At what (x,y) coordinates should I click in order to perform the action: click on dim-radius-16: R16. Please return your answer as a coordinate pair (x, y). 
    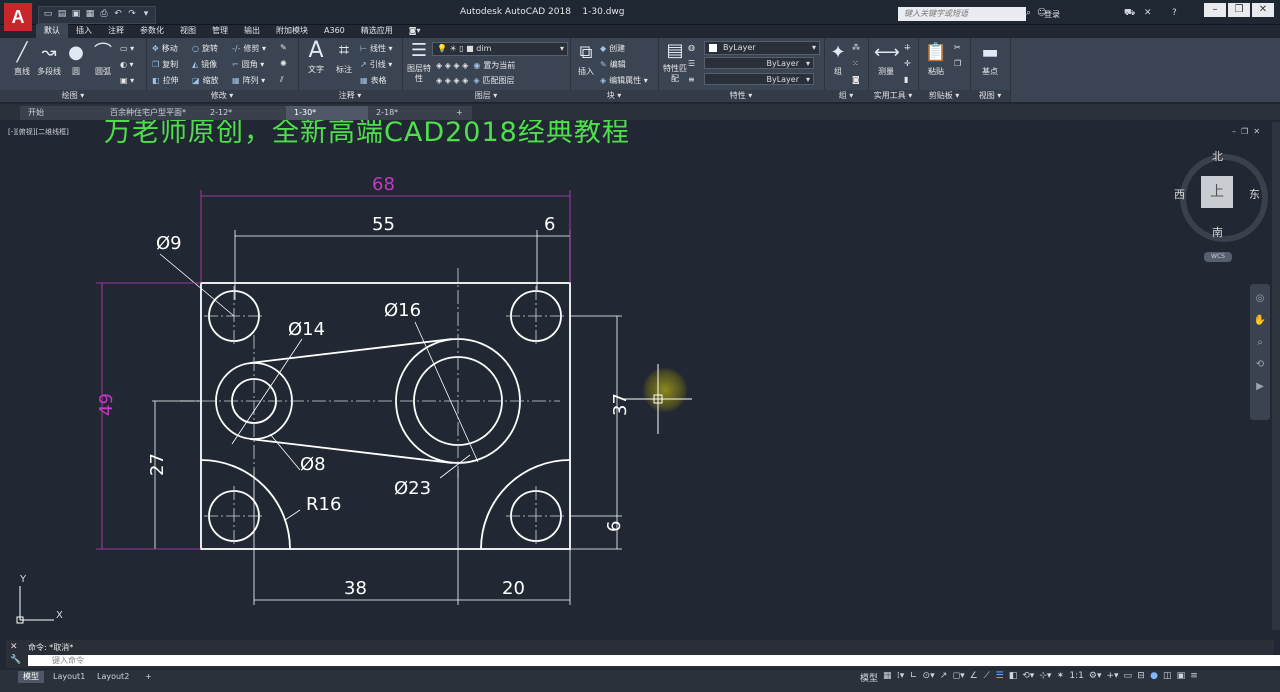
    Looking at the image, I should click on (323, 504).